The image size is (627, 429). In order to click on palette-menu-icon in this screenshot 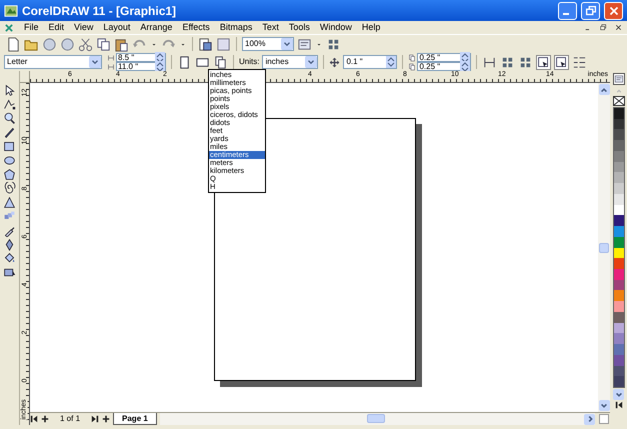, I will do `click(618, 79)`.